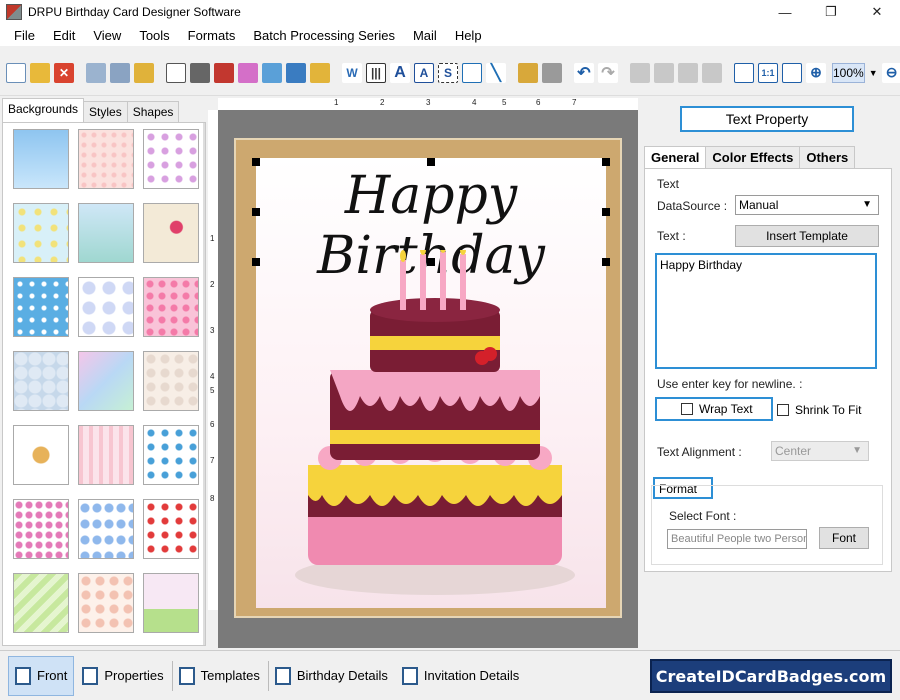 This screenshot has width=900, height=700. What do you see at coordinates (64, 35) in the screenshot?
I see `menu-edit: Edit` at bounding box center [64, 35].